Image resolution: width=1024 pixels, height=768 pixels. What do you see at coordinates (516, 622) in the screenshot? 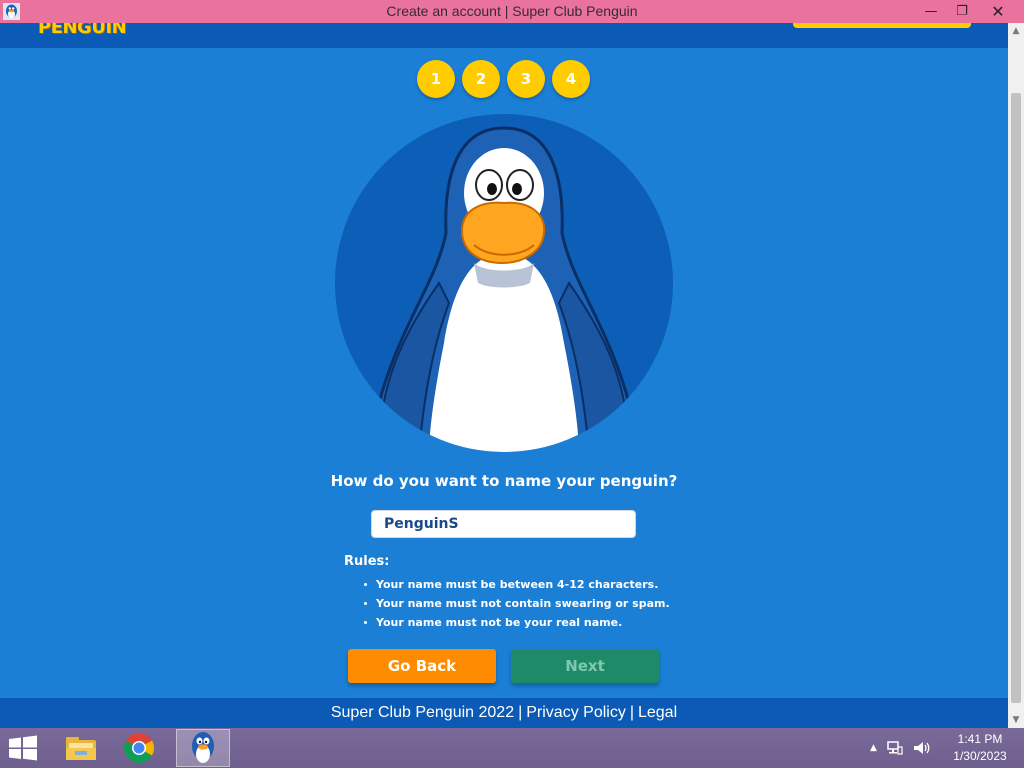
I see `rule-item: Your name must not be your real name.` at bounding box center [516, 622].